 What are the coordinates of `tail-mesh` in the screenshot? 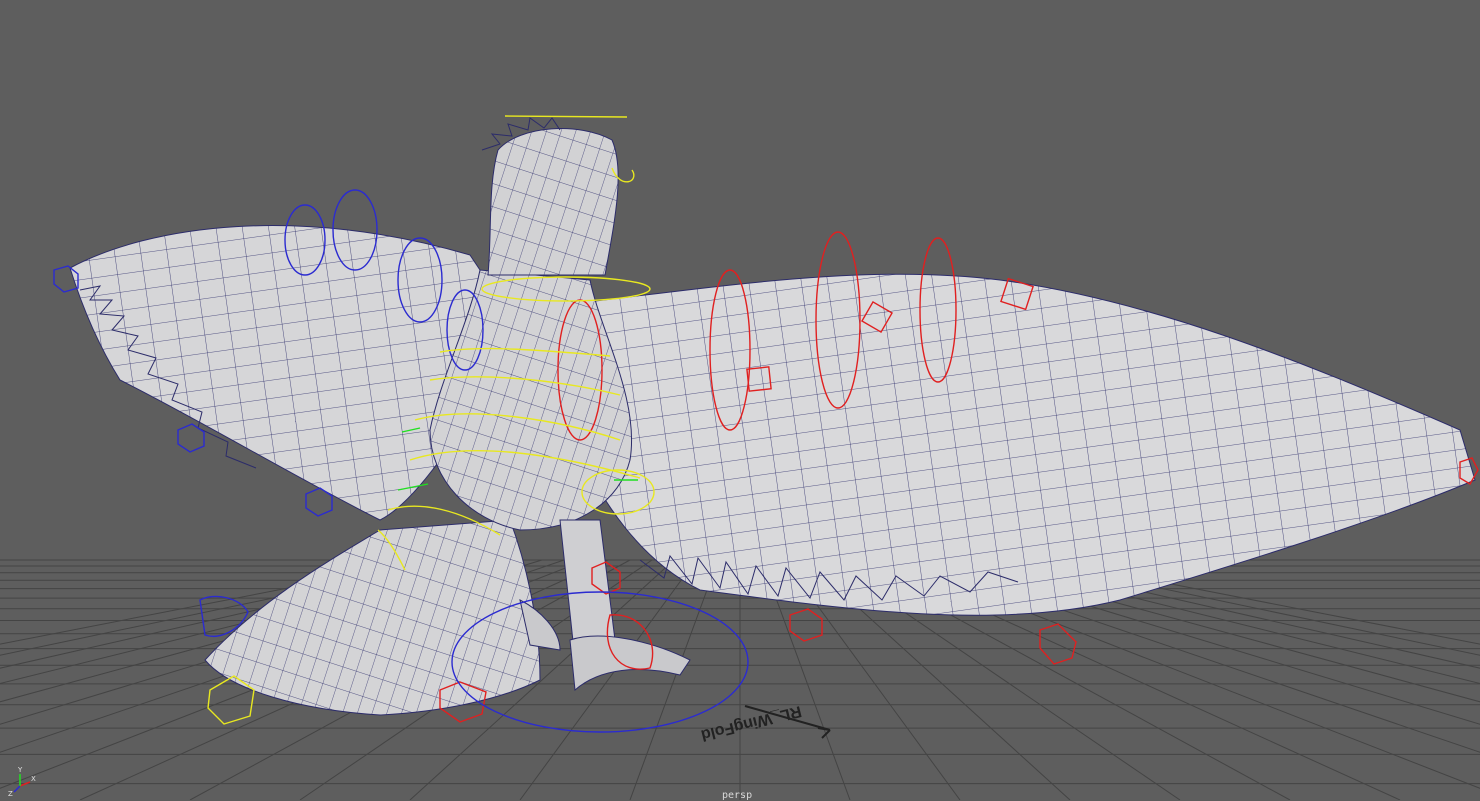 It's located at (372, 617).